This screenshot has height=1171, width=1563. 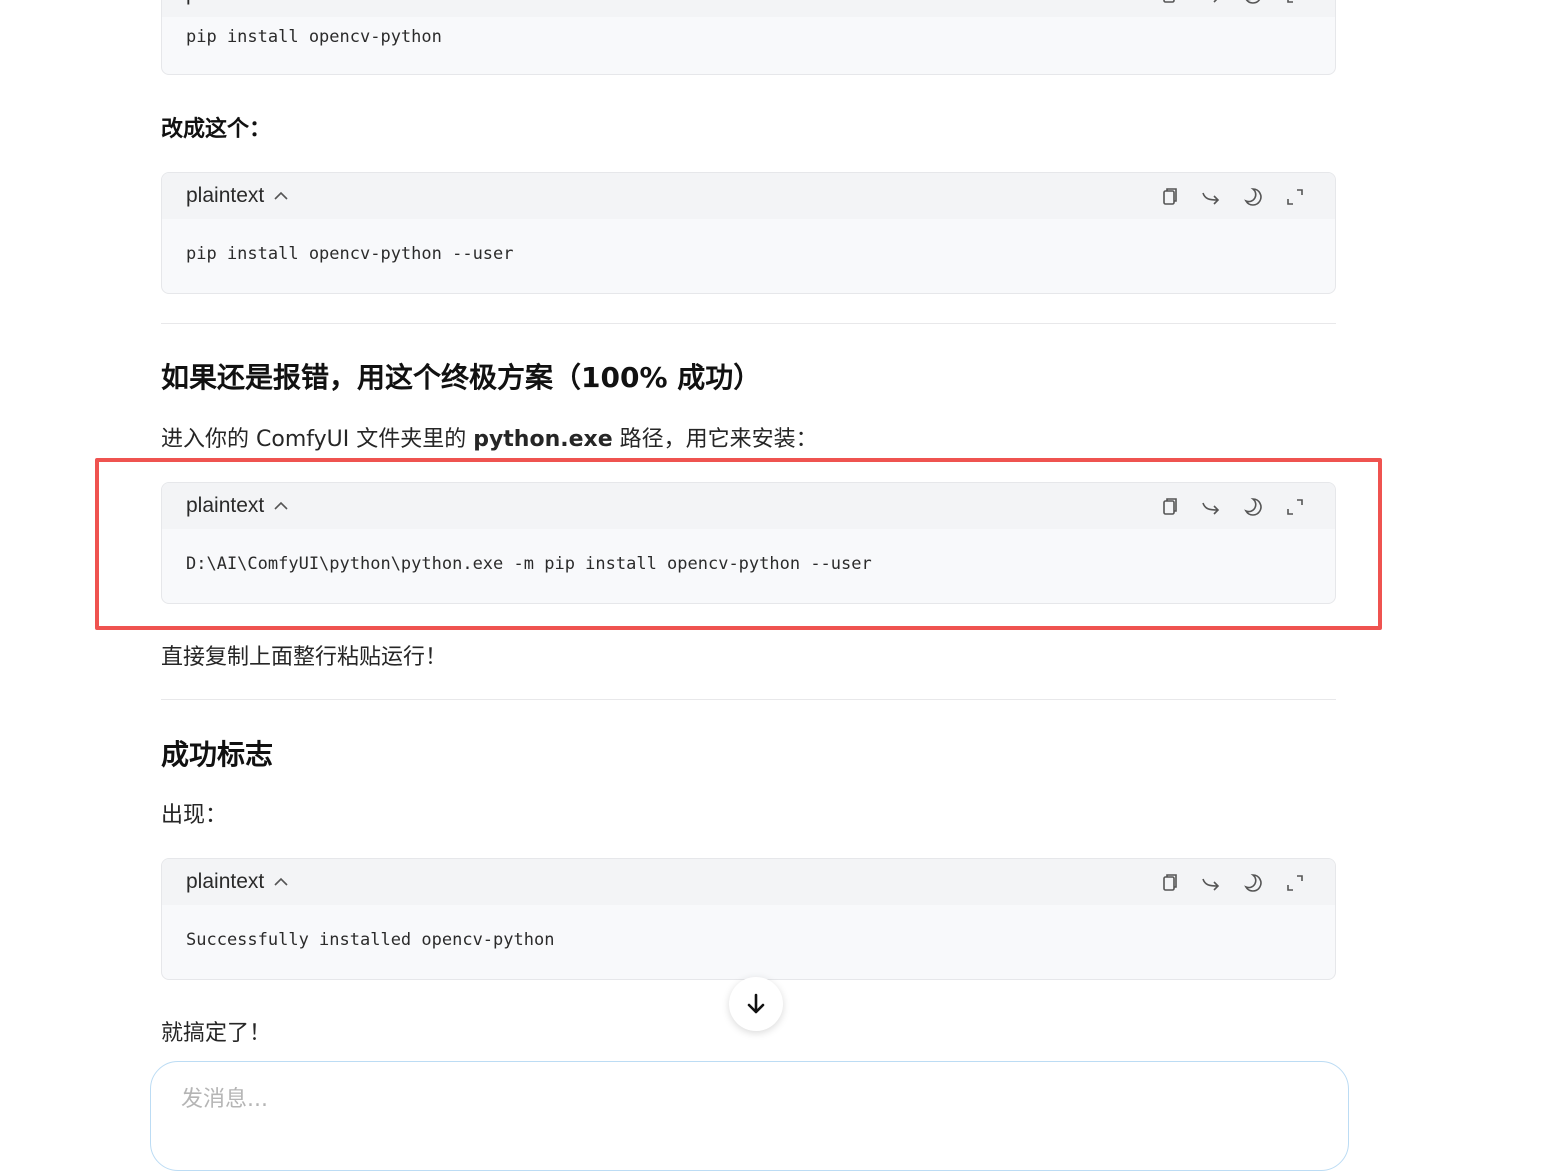 What do you see at coordinates (314, 37) in the screenshot?
I see `code-text: pip install opencv-python` at bounding box center [314, 37].